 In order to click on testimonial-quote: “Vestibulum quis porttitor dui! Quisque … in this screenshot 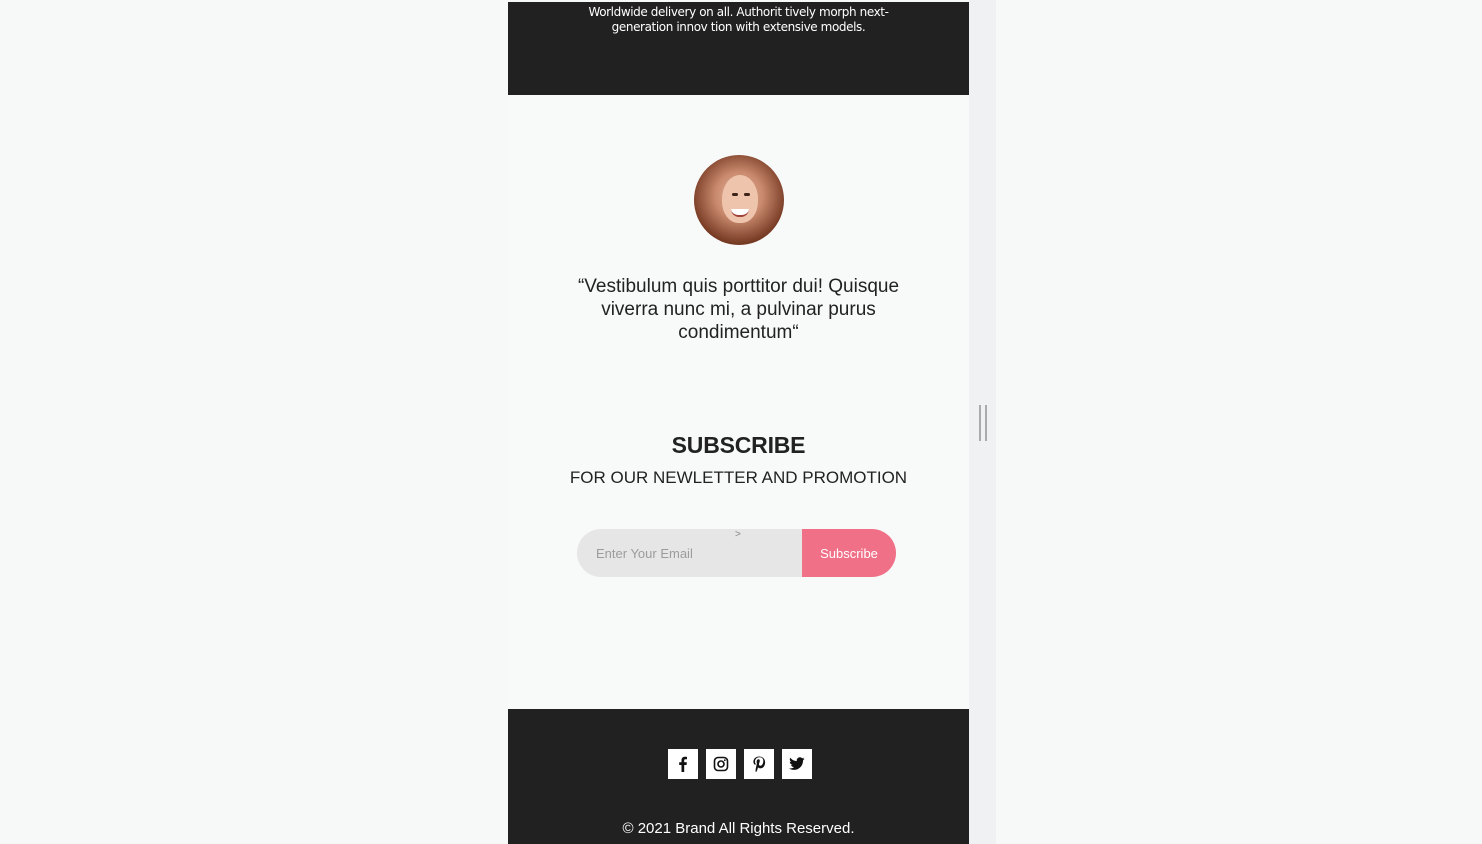, I will do `click(738, 309)`.